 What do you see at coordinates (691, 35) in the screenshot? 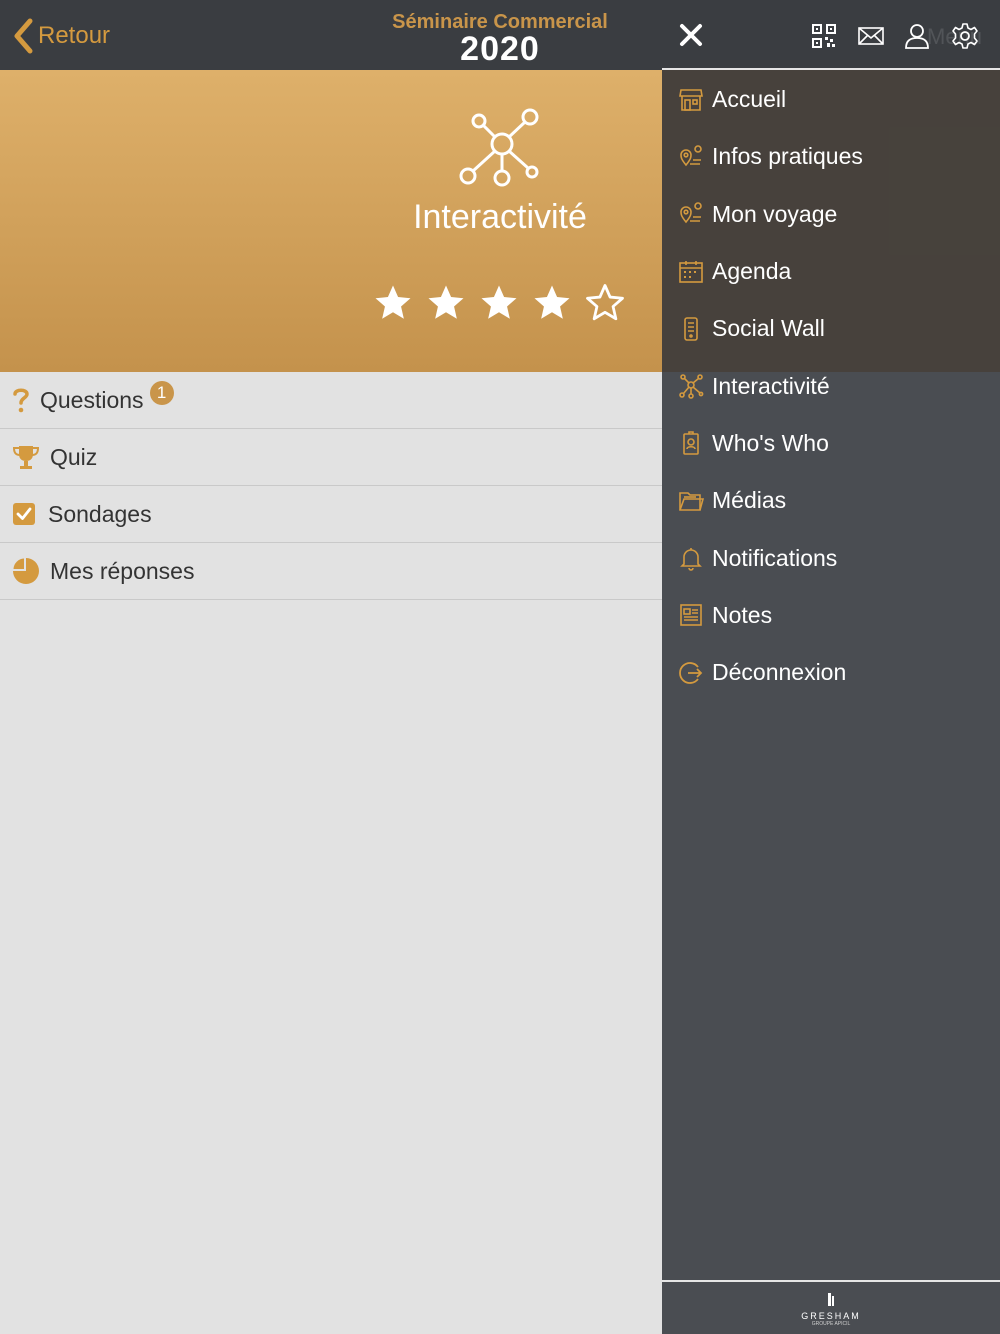
I see `close-icon` at bounding box center [691, 35].